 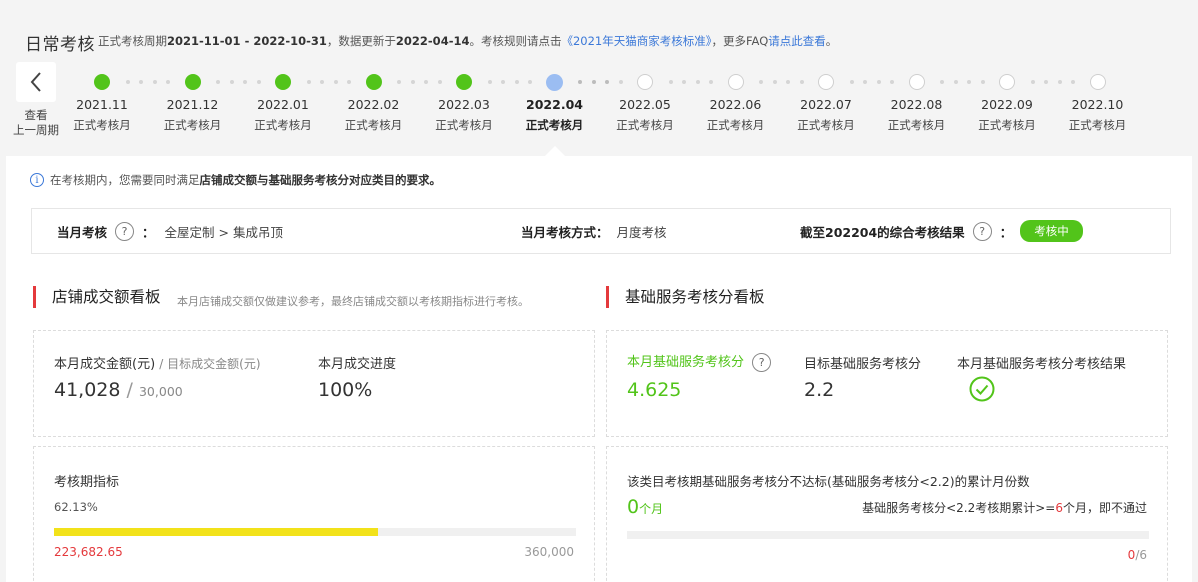 I want to click on notice-bold: 店铺成交额与基础服务考核分对应类目的要求。, so click(x=320, y=180).